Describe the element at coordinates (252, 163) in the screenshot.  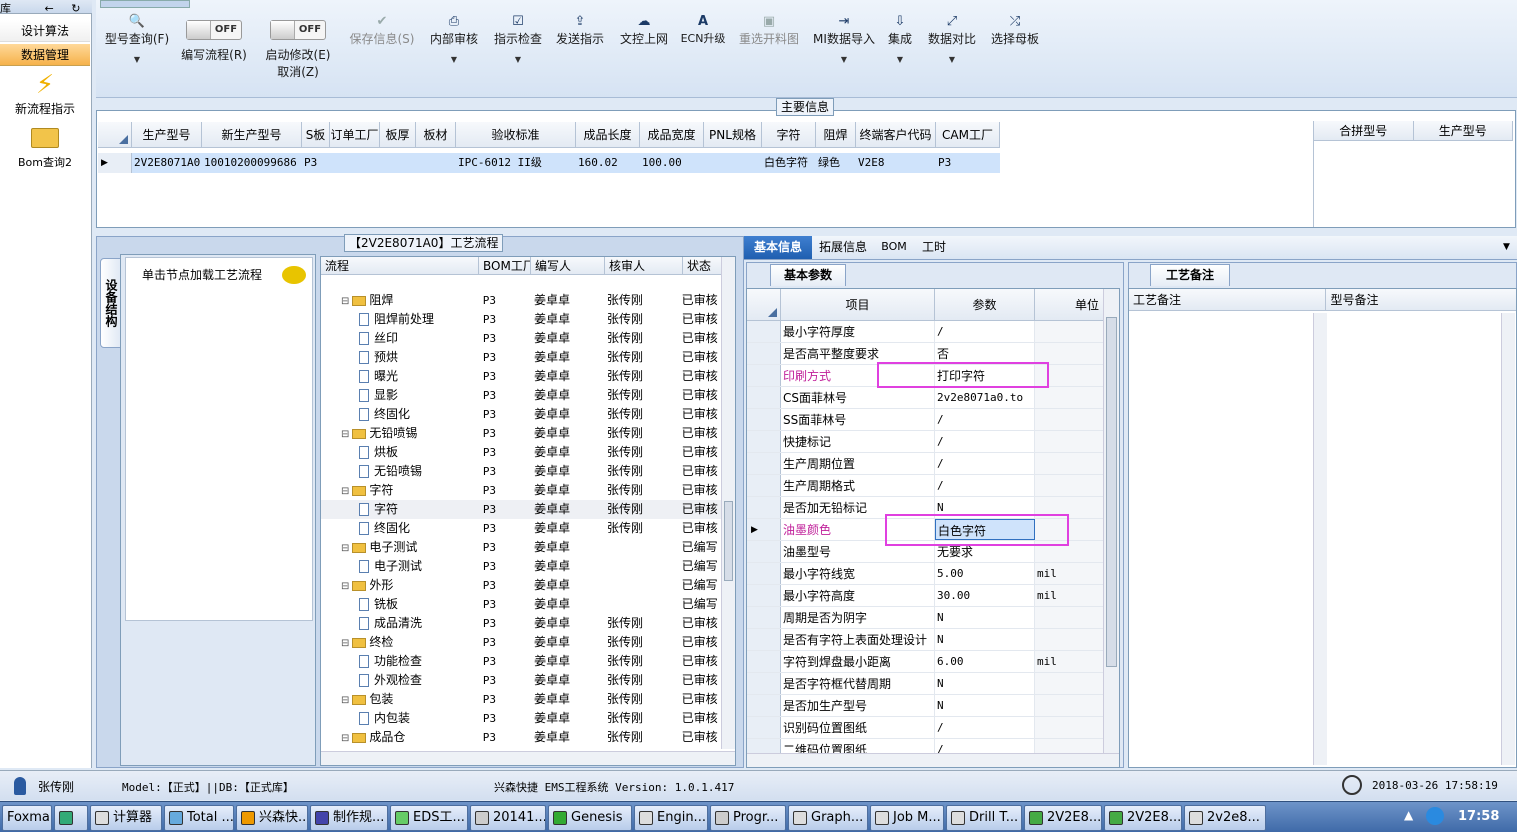
I see `main-row-cell: 10010200099686` at that location.